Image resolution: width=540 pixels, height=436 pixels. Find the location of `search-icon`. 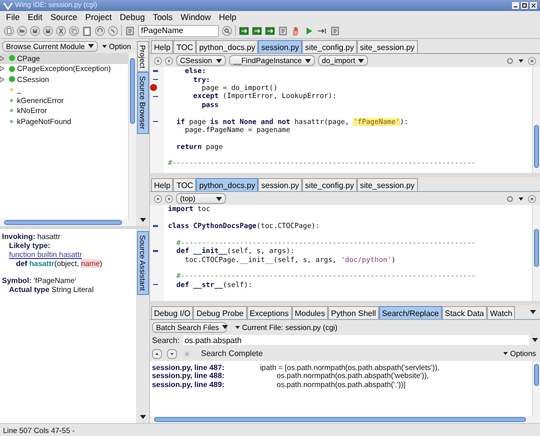

search-icon is located at coordinates (227, 31).